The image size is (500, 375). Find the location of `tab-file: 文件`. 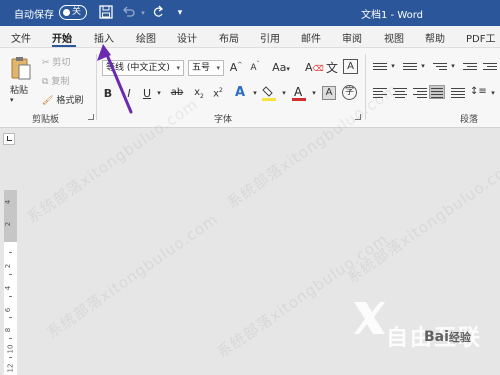

tab-file: 文件 is located at coordinates (21, 37).